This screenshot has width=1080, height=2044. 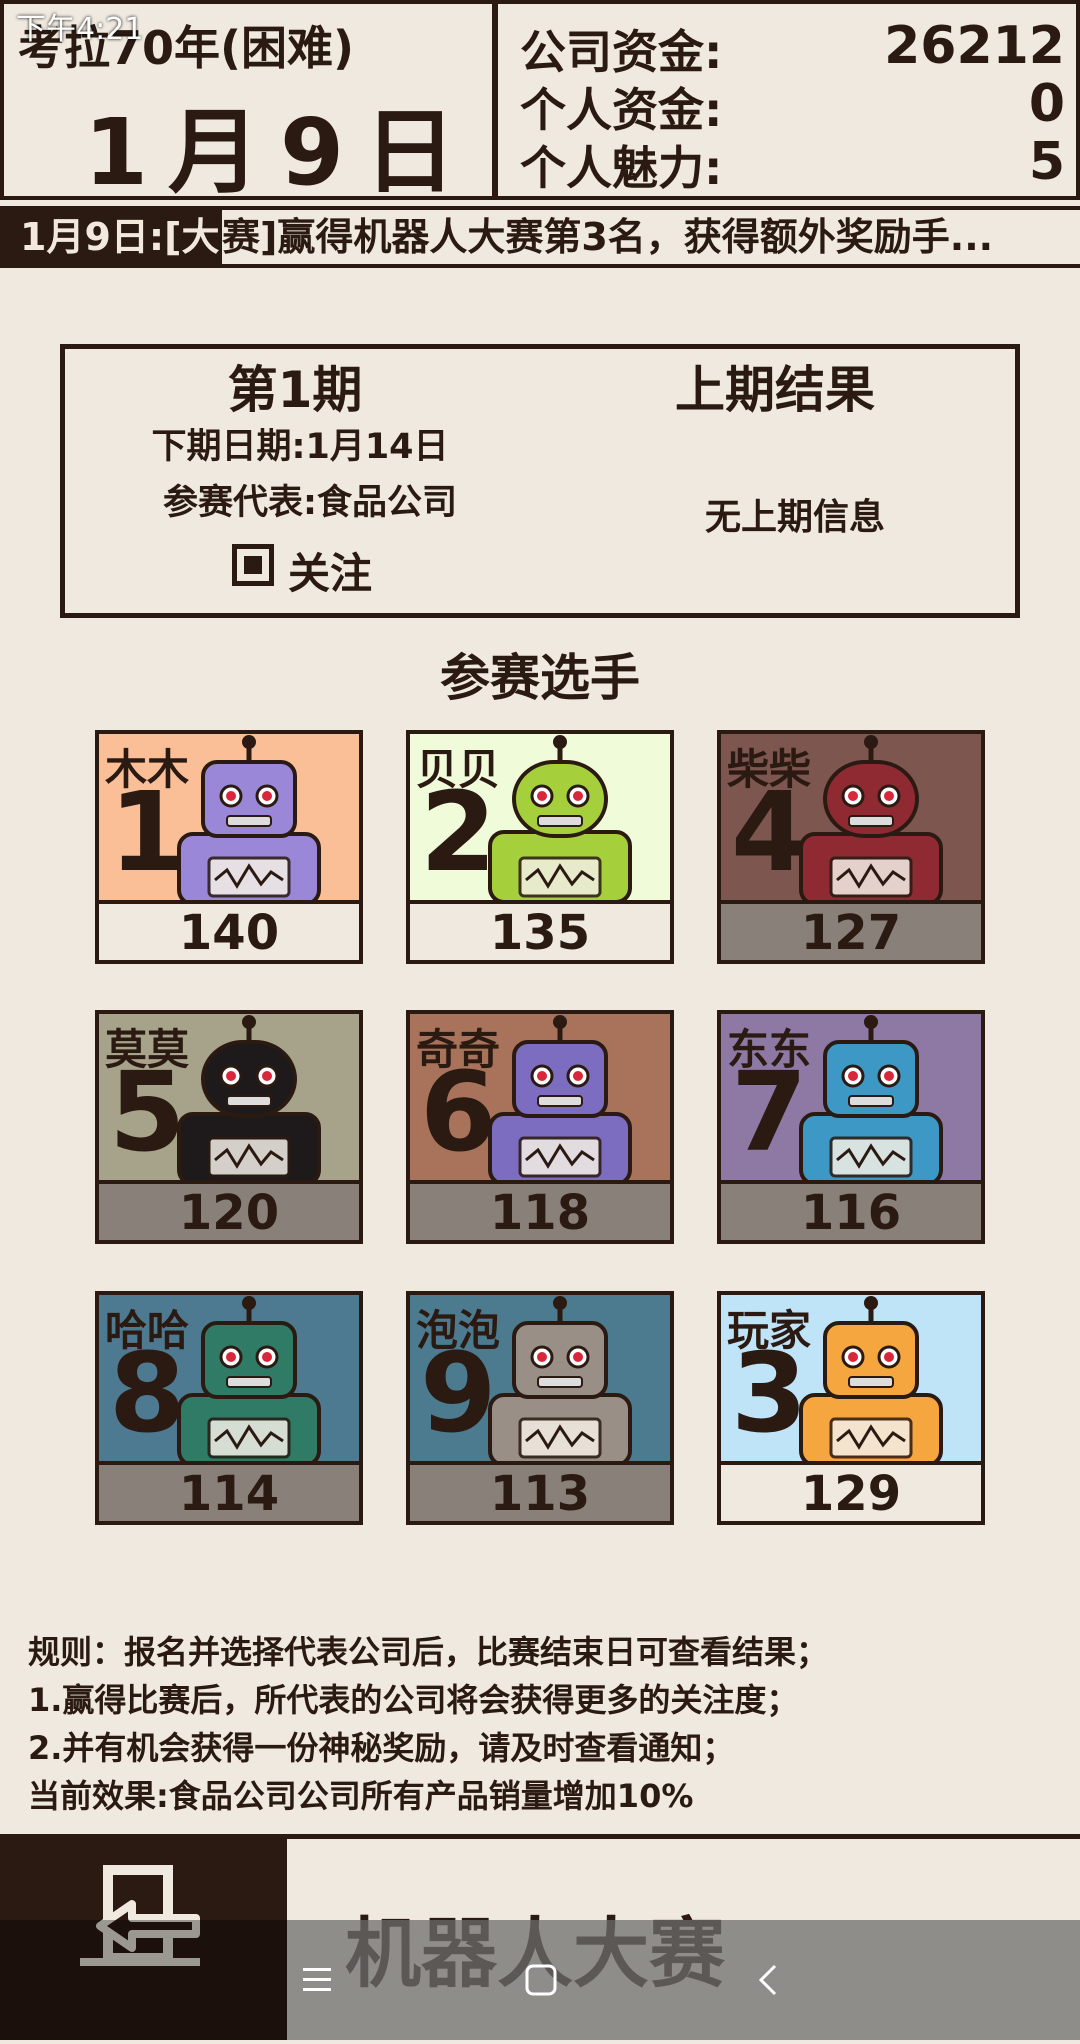 What do you see at coordinates (229, 847) in the screenshot?
I see `contestant-card: 木木 1 140` at bounding box center [229, 847].